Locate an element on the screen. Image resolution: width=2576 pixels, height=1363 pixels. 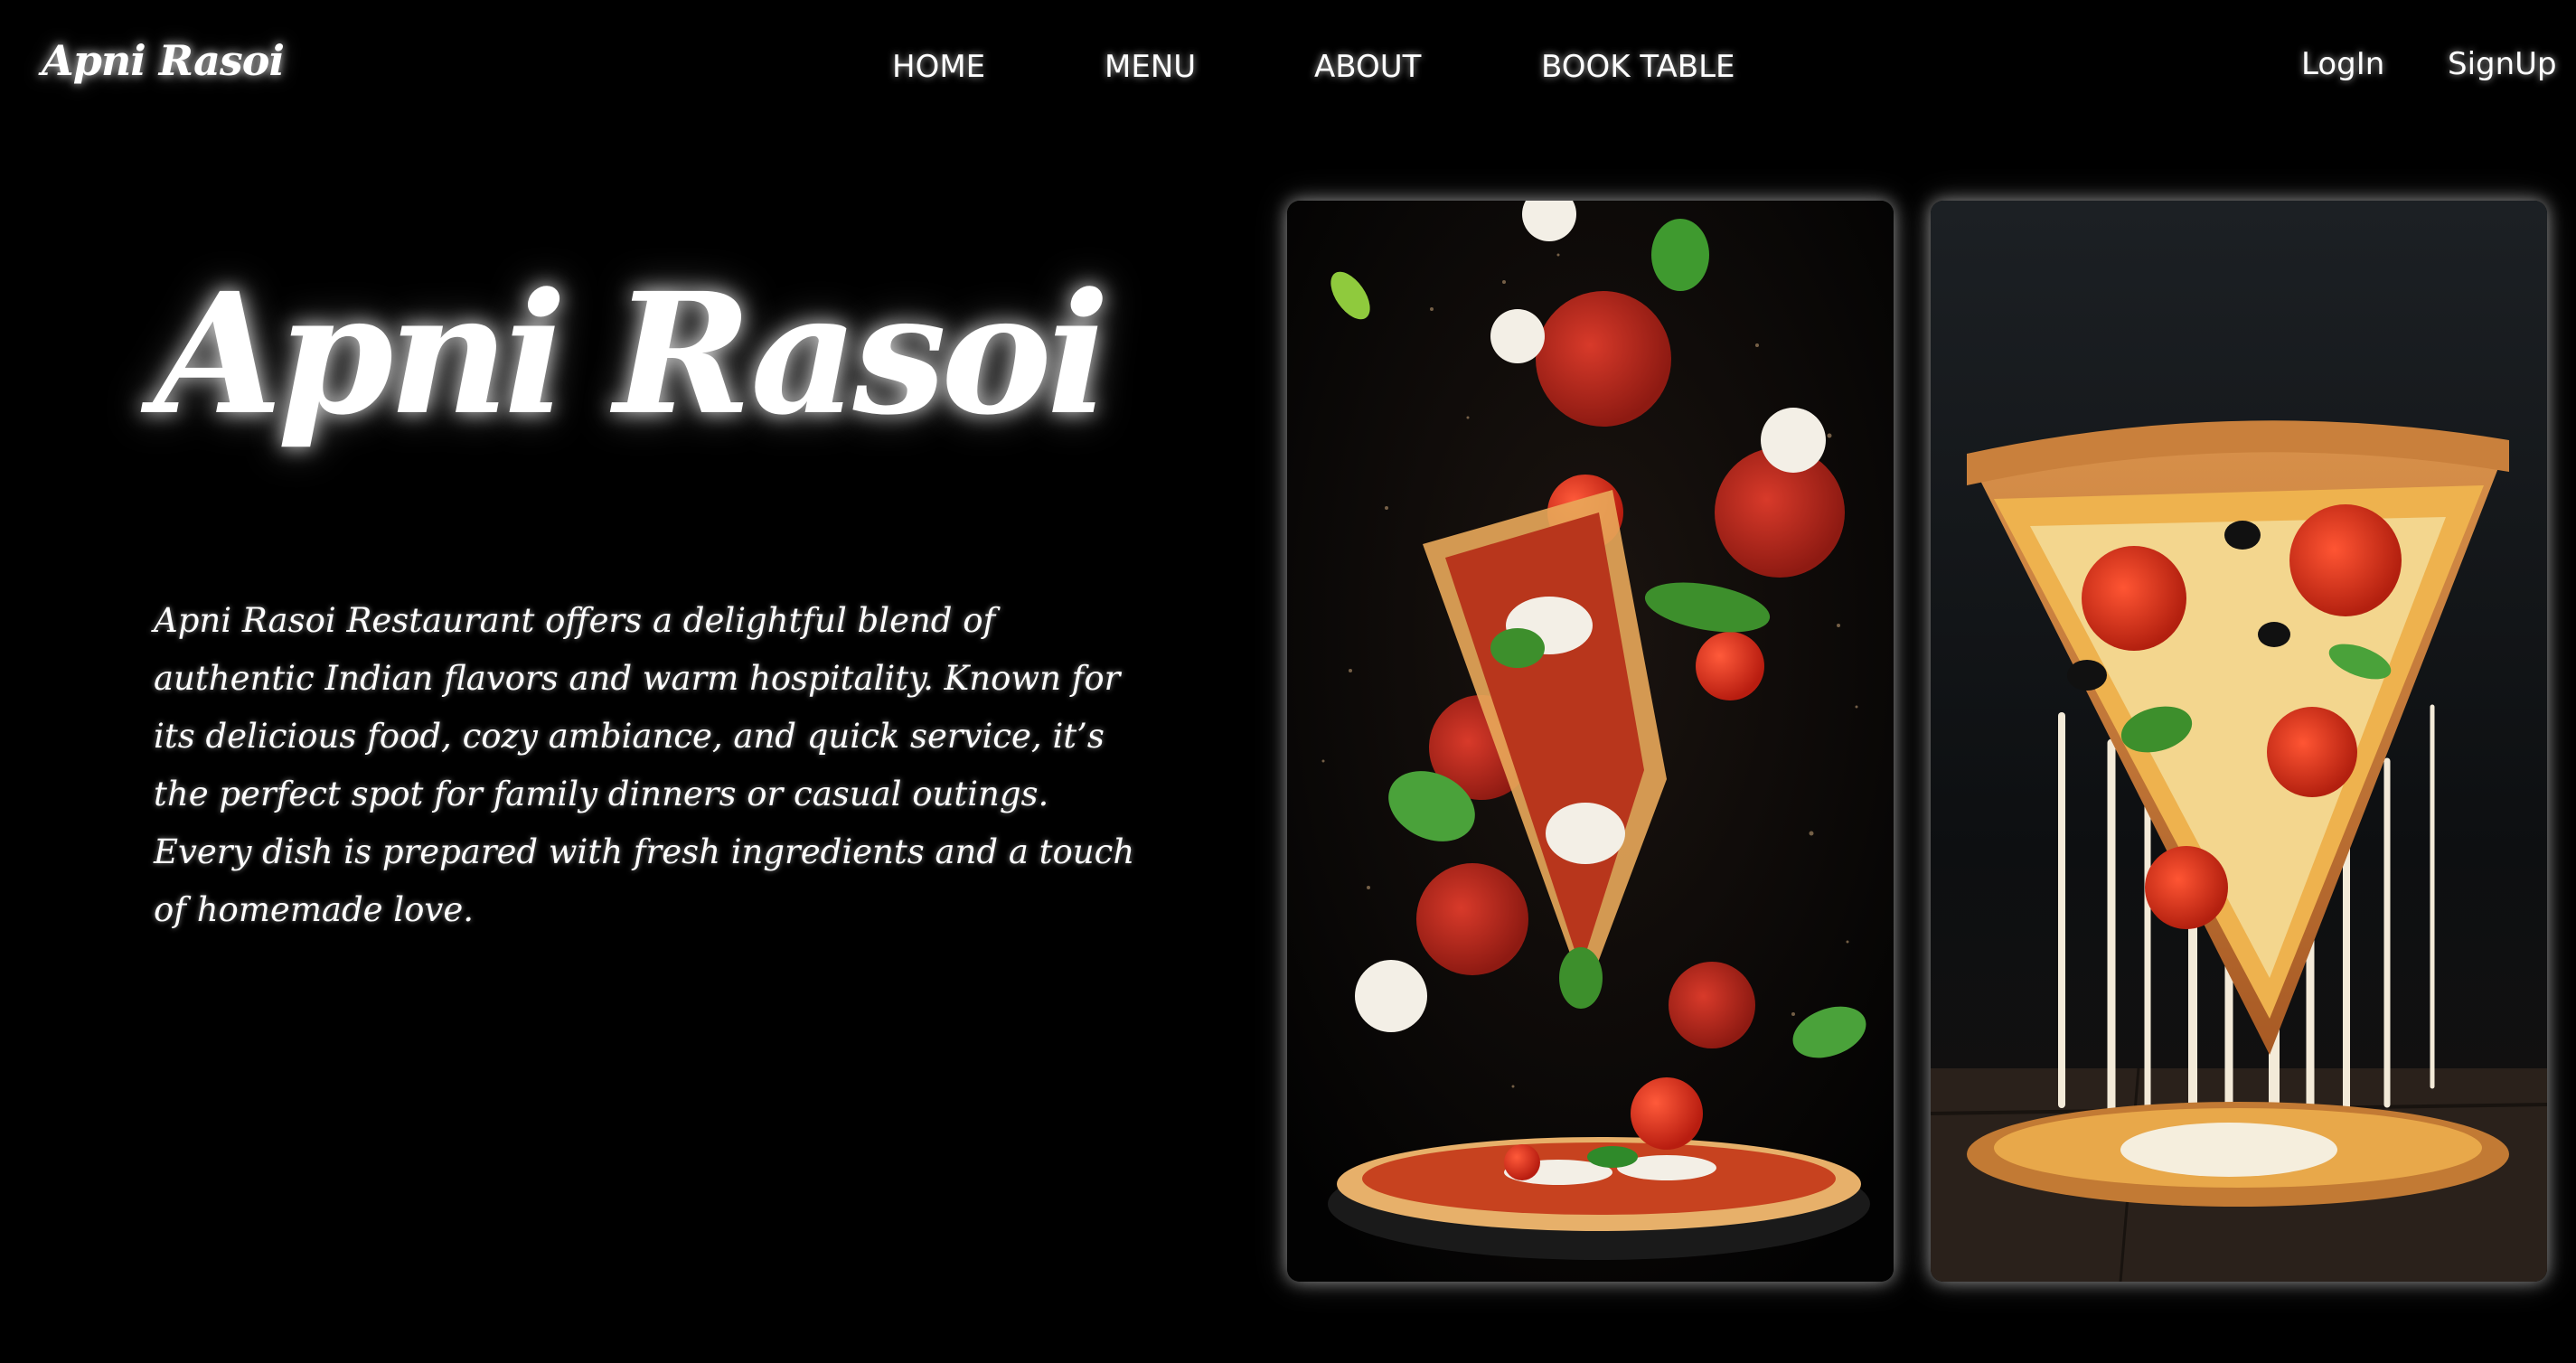
nav-home-link: HOME is located at coordinates (939, 67).